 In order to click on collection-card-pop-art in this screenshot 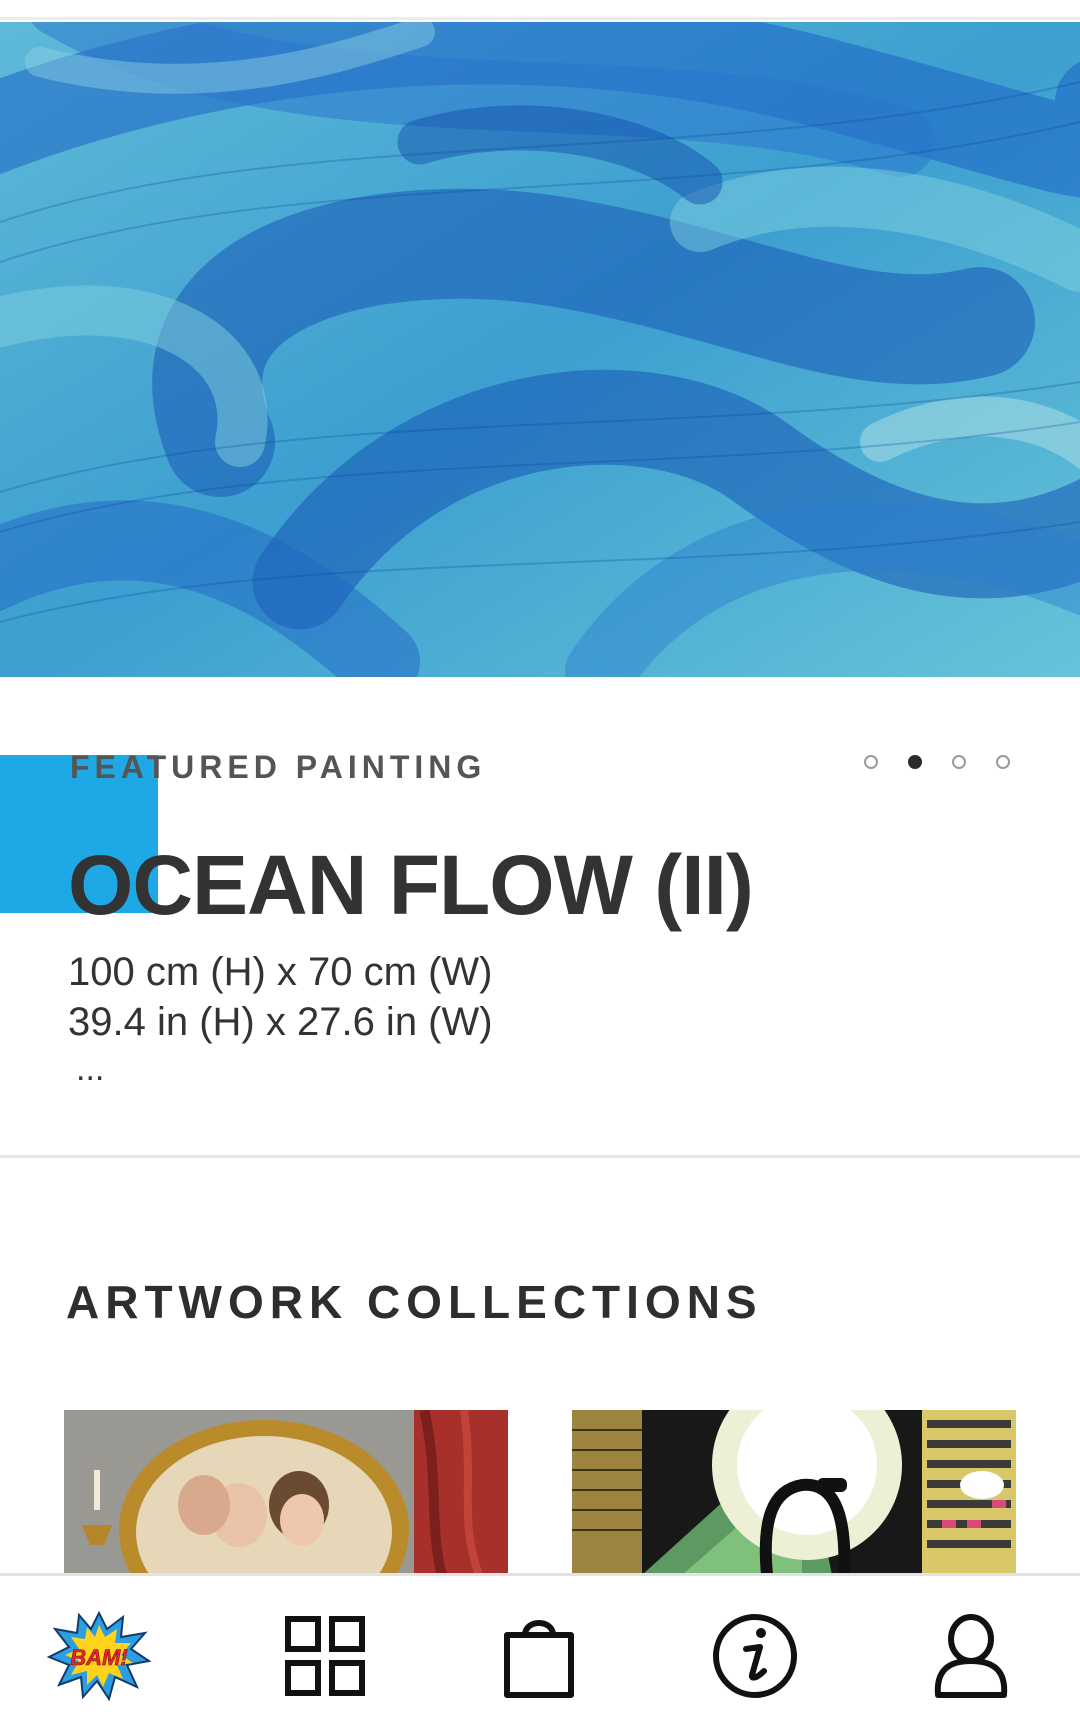, I will do `click(794, 1492)`.